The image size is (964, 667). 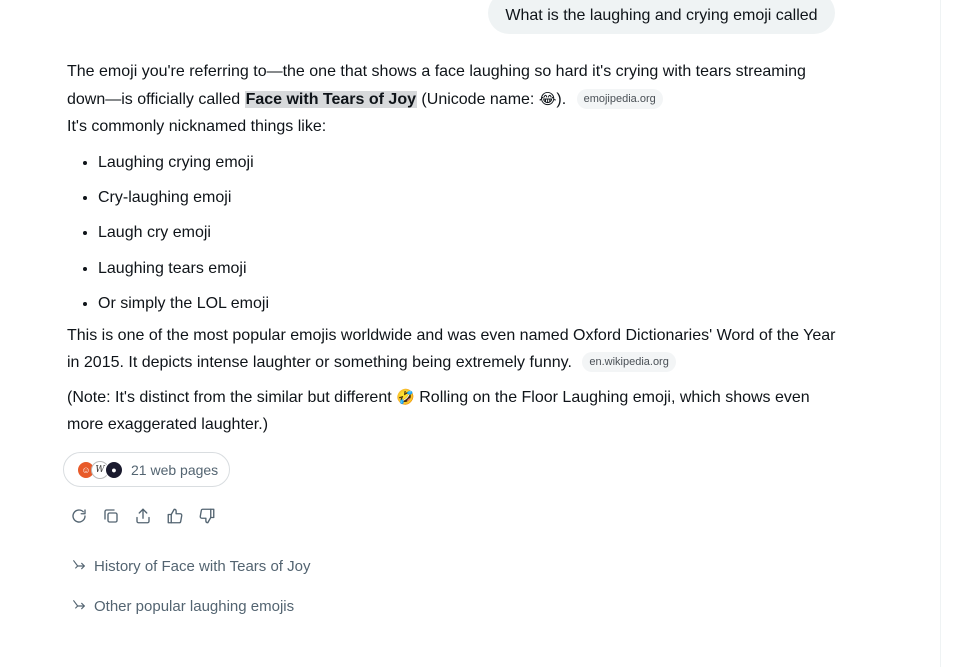 I want to click on source-chip-emojipedia: emojipedia.org, so click(x=619, y=98).